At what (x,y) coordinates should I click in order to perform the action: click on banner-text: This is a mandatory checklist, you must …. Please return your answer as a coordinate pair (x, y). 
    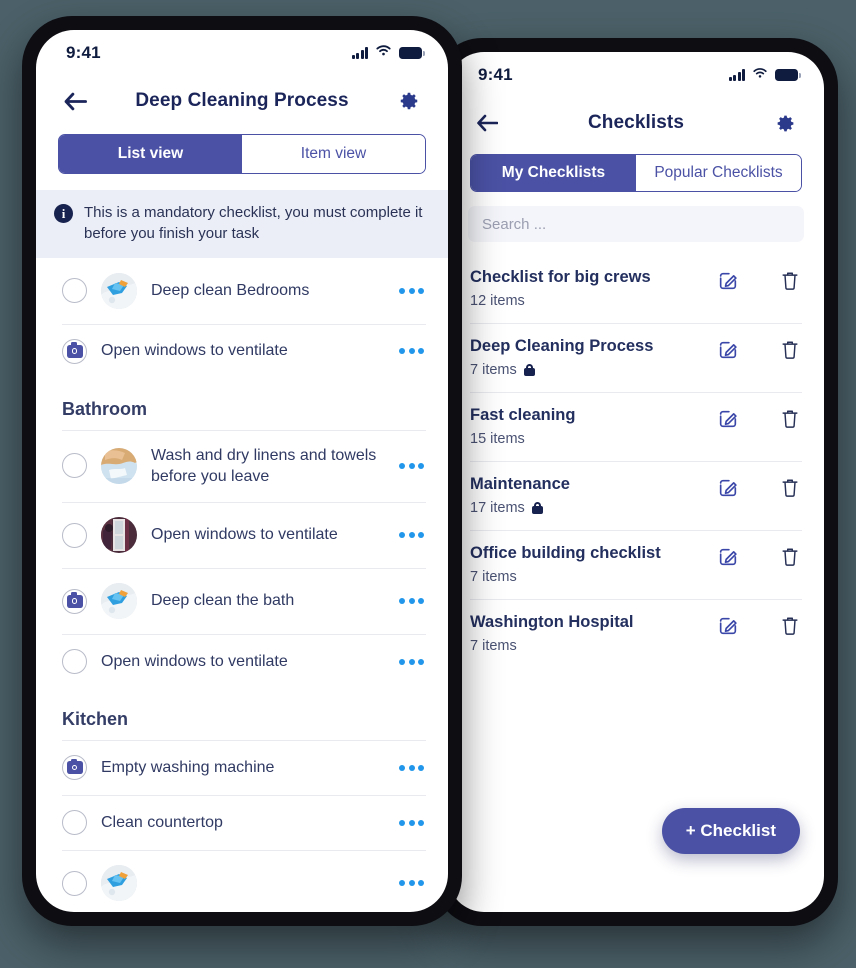
    Looking at the image, I should click on (253, 223).